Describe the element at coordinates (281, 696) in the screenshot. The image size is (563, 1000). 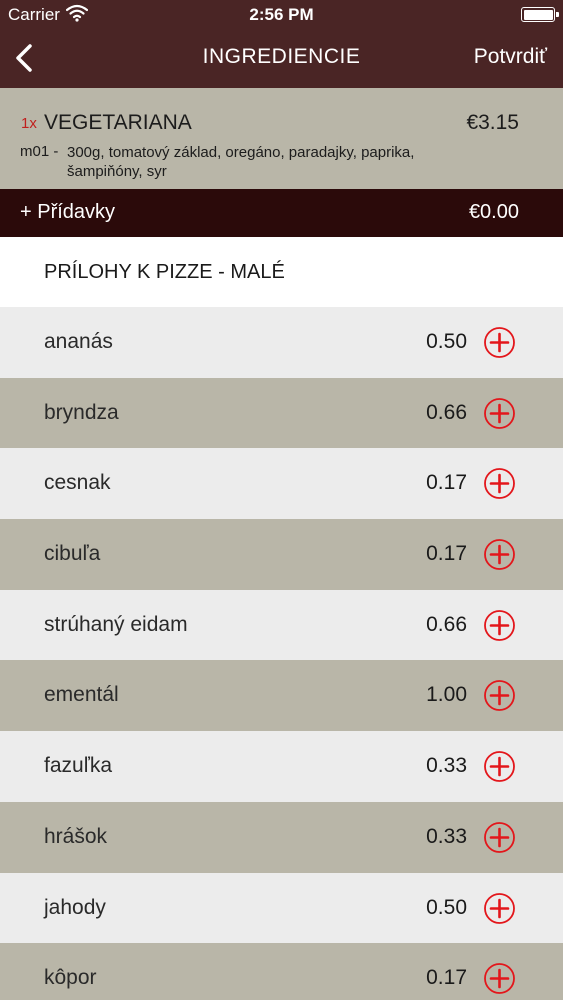
I see `list-item: ementál 1.00` at that location.